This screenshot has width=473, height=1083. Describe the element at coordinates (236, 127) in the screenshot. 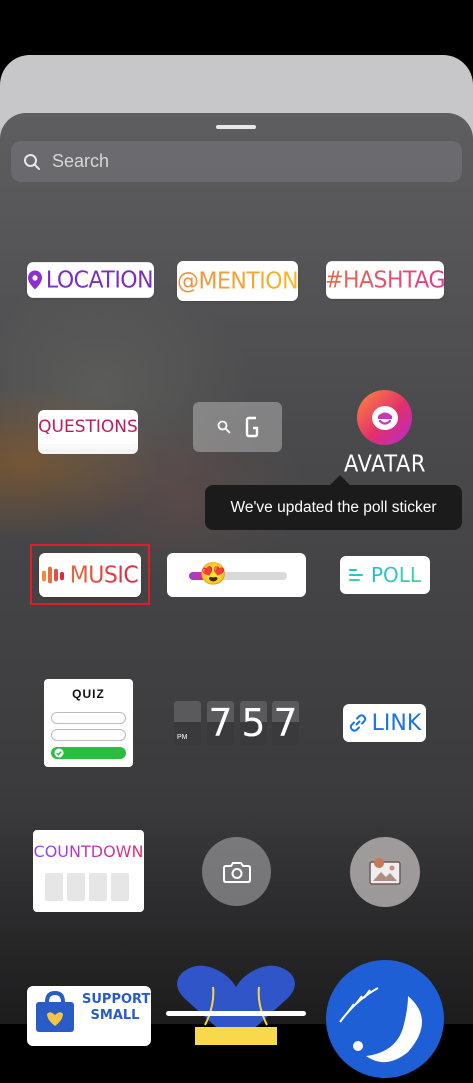

I see `drag-handle` at that location.